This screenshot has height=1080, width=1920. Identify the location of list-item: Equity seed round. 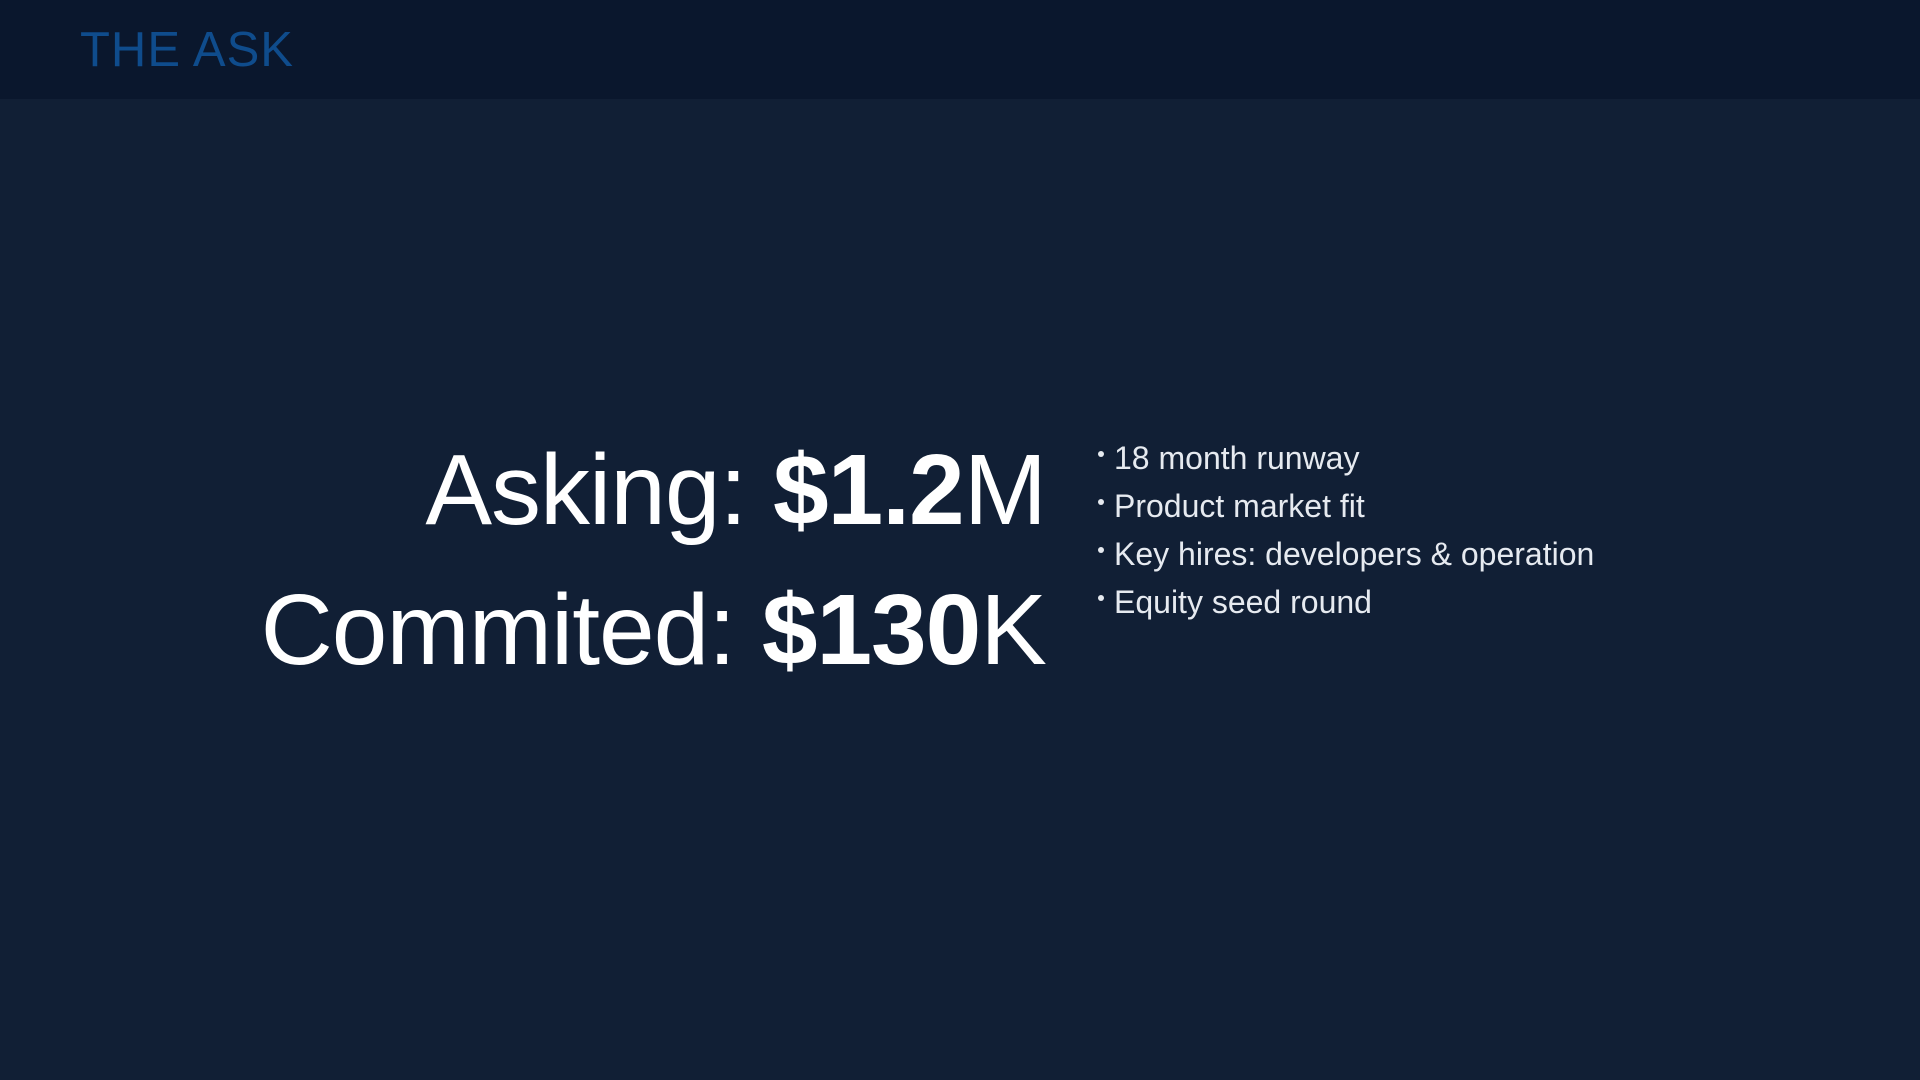
(1346, 602).